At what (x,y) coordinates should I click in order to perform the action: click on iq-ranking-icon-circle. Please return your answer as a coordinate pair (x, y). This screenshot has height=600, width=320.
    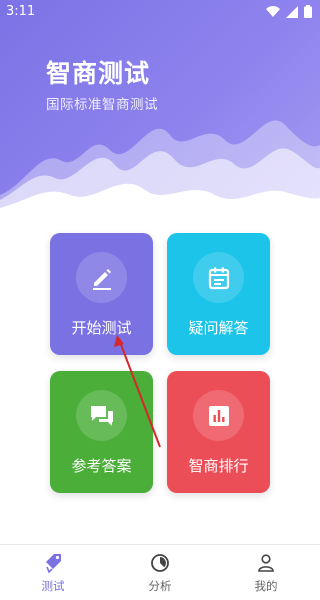
    Looking at the image, I should click on (218, 415).